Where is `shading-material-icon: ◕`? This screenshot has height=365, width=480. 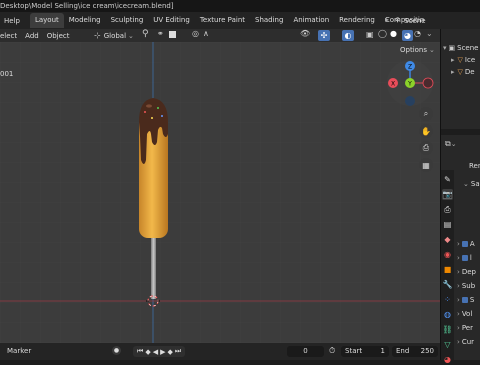 shading-material-icon: ◕ is located at coordinates (407, 35).